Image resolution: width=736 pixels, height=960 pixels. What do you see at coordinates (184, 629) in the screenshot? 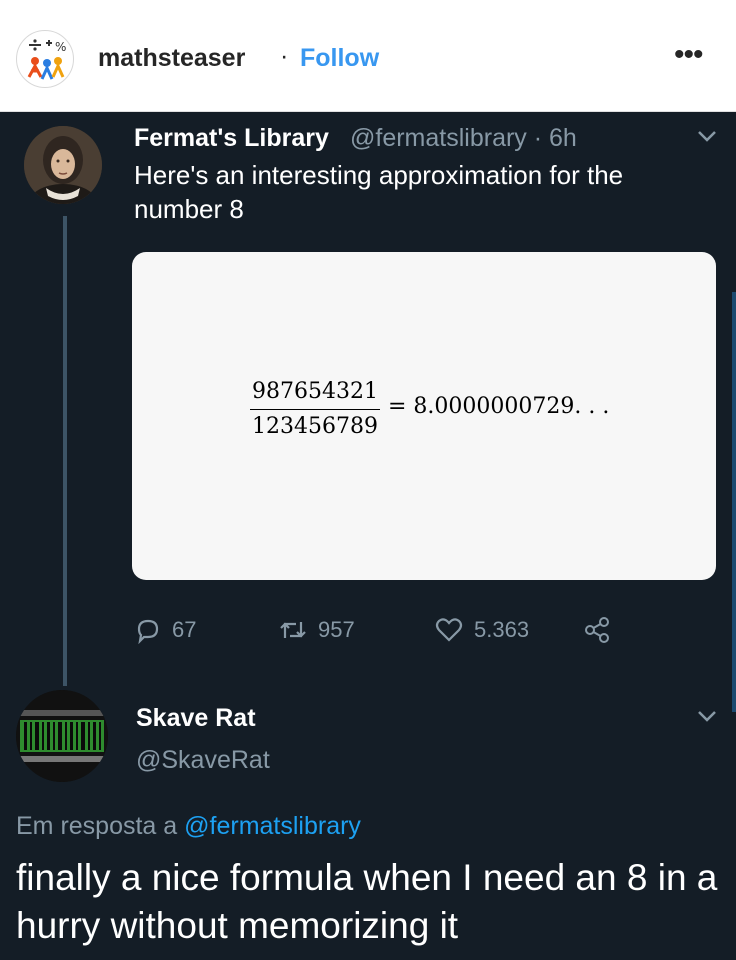
I see `reply-count: 67` at bounding box center [184, 629].